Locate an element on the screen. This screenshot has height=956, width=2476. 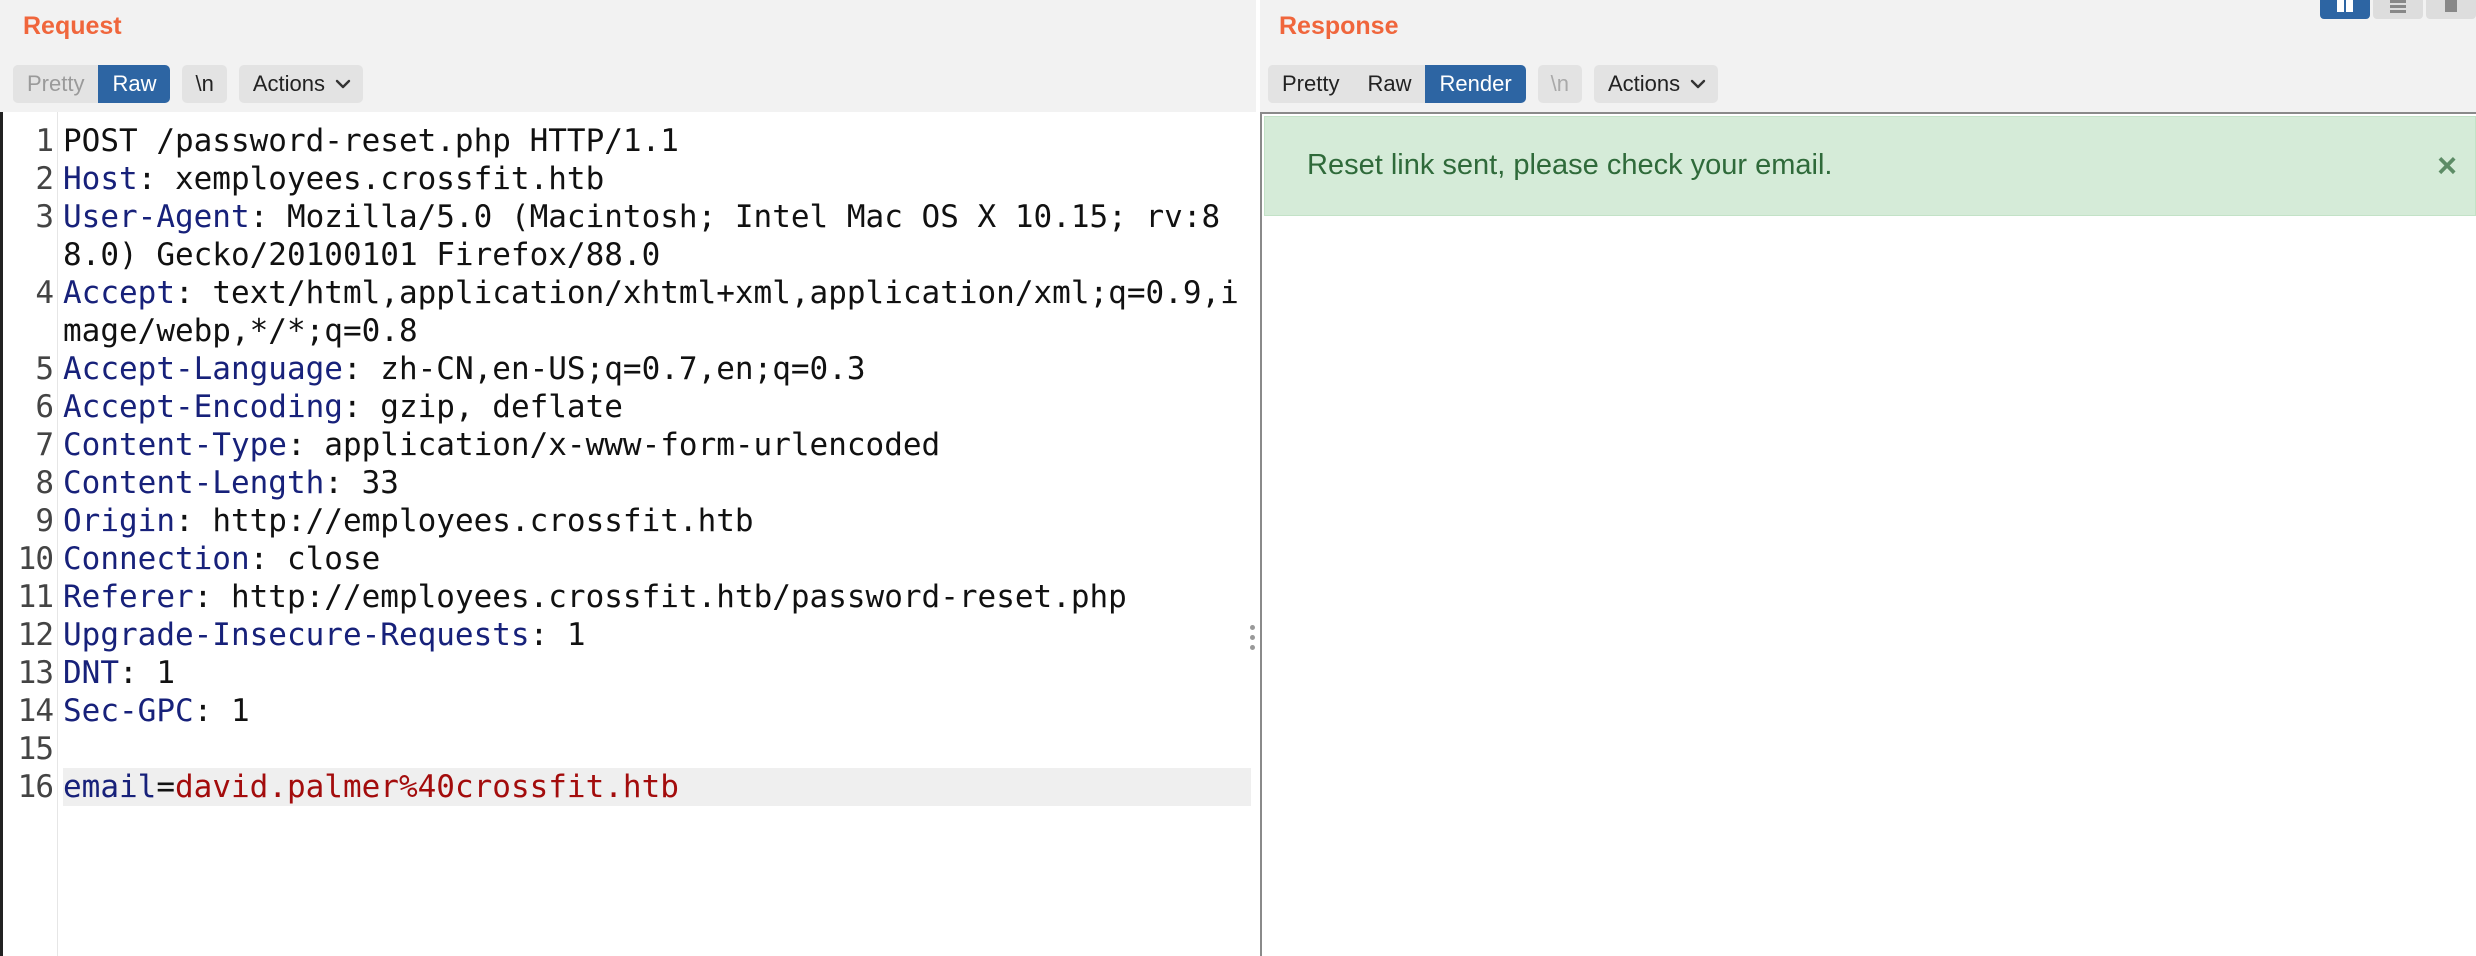
line-number: 14 is located at coordinates (35, 711).